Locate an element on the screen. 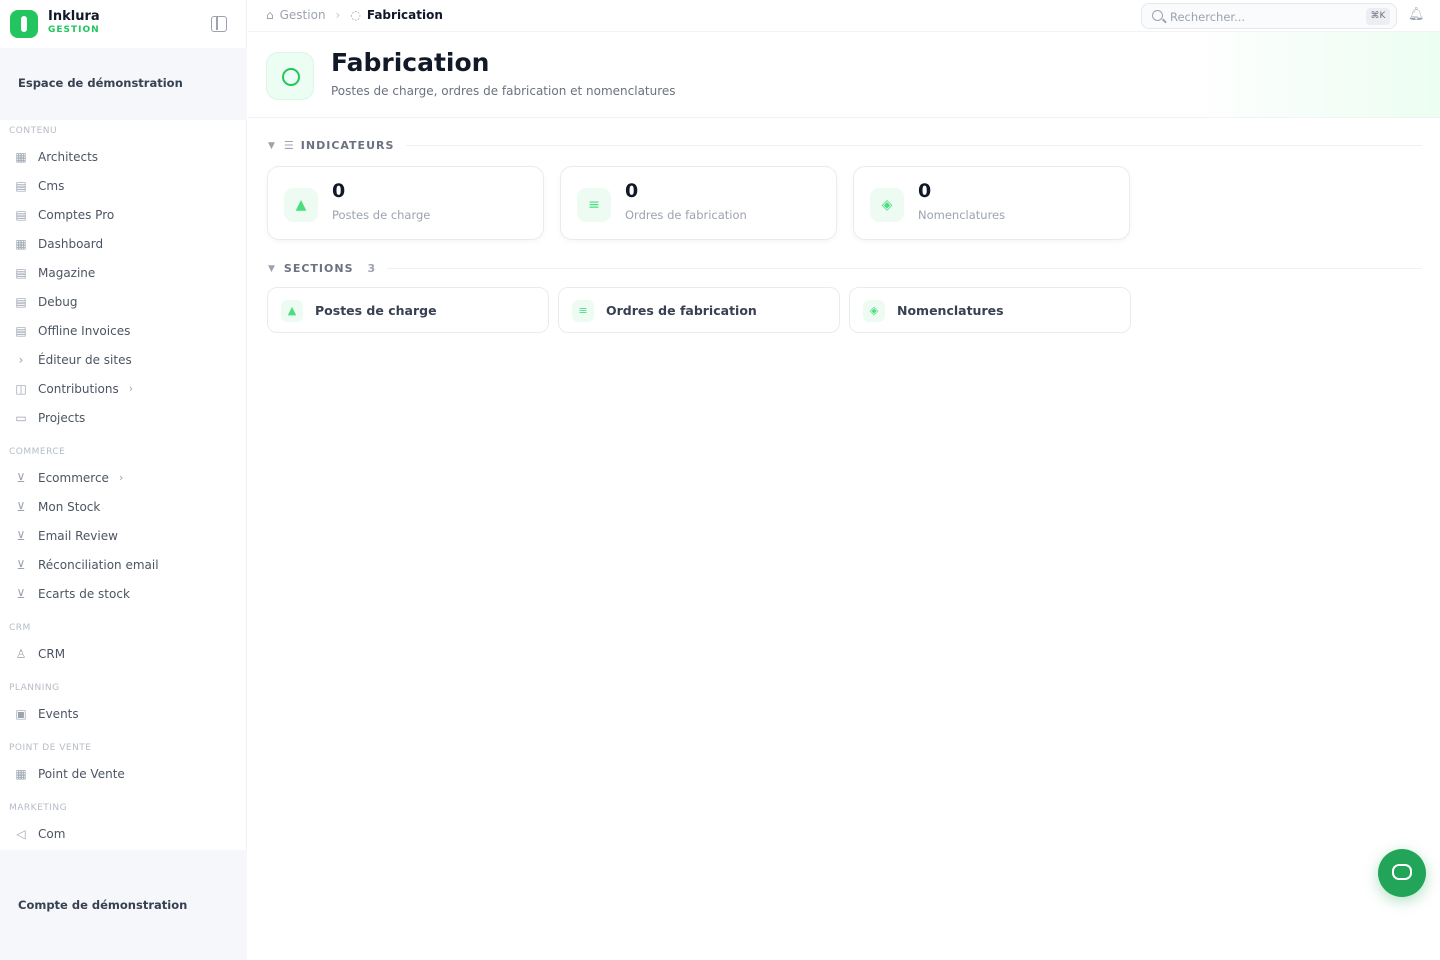 This screenshot has height=960, width=1440. sidebar-item-mon-stock: ⊻ Mon Stock is located at coordinates (123, 506).